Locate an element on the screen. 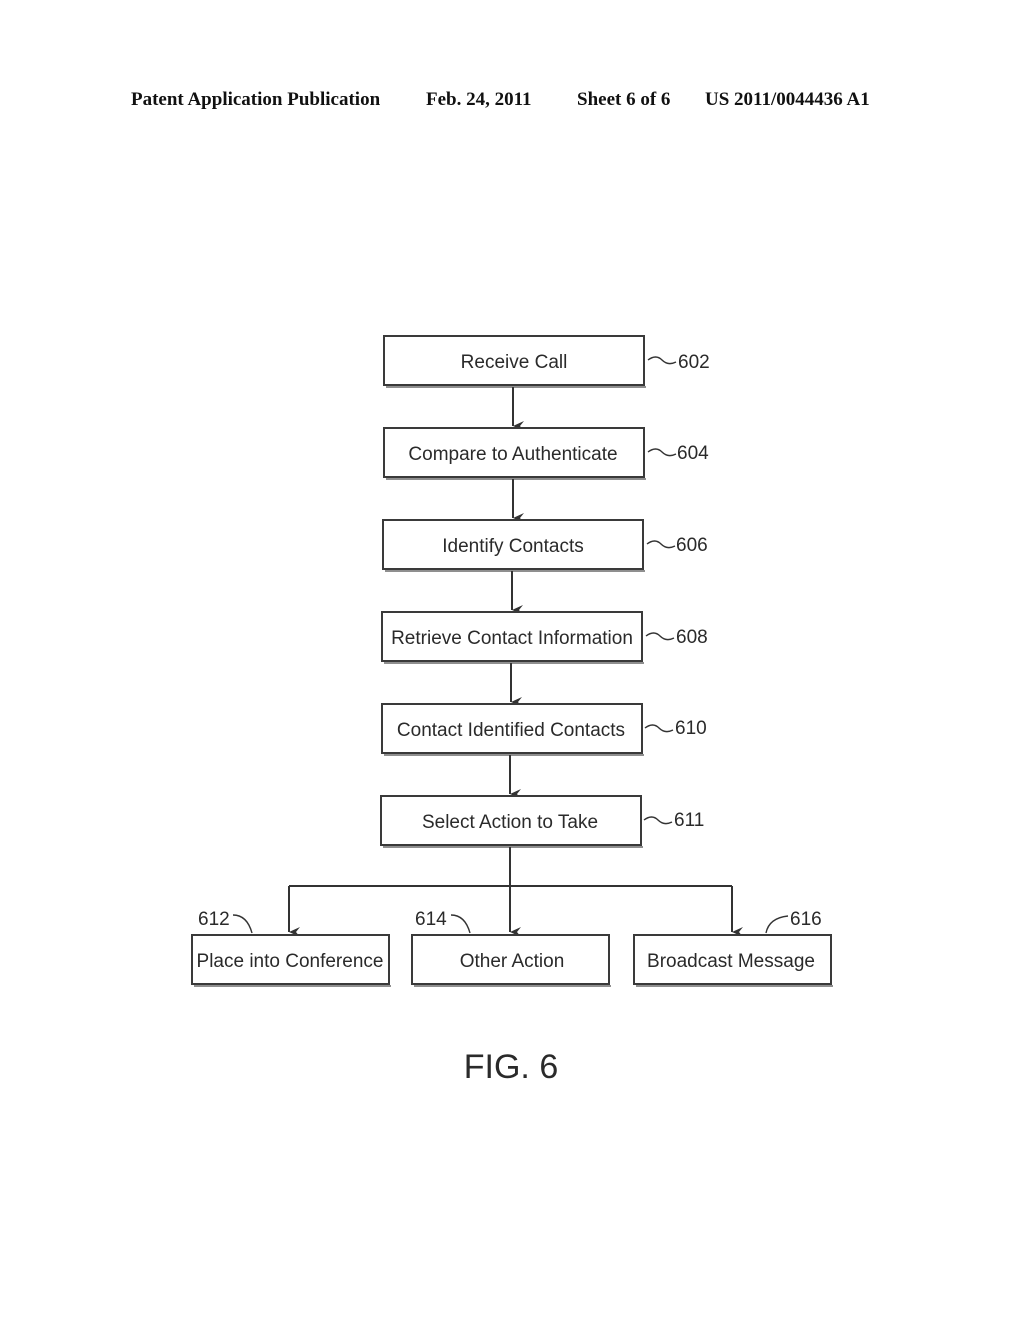  ref-number: 608 is located at coordinates (692, 637).